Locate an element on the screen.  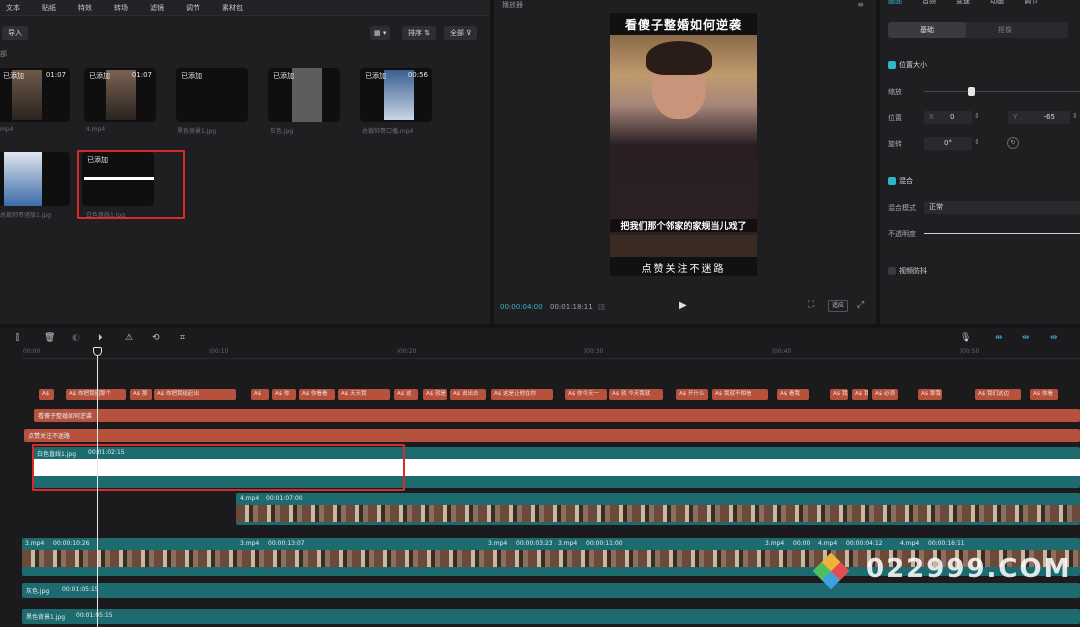
tab-picture: 画面 is located at coordinates (895, 3).